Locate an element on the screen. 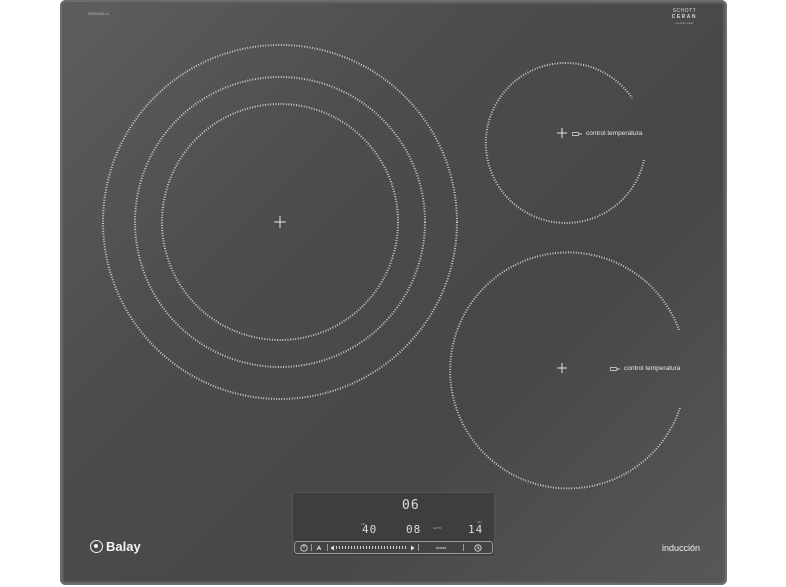 This screenshot has width=786, height=587. zone-large-center-mark is located at coordinates (280, 222).